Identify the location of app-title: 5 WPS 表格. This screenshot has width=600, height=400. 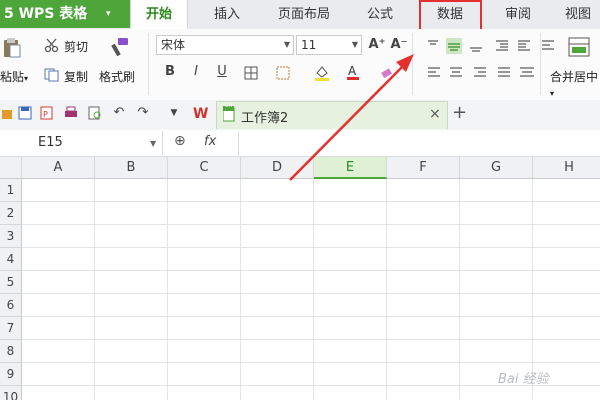
(46, 14).